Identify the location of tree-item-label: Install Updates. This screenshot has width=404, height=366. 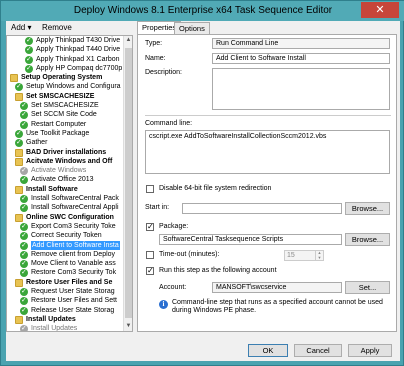
(54, 328).